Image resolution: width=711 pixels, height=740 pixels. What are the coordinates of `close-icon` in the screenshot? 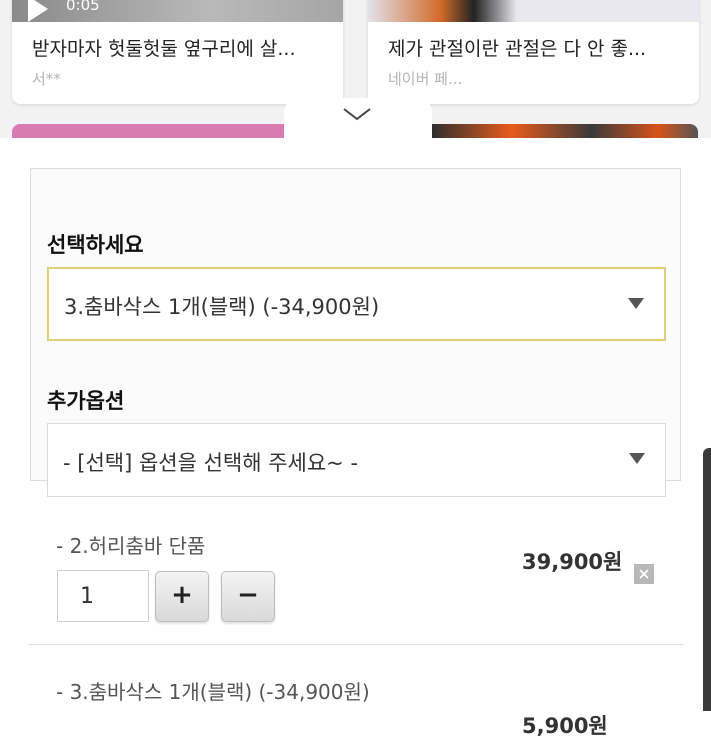 It's located at (644, 574).